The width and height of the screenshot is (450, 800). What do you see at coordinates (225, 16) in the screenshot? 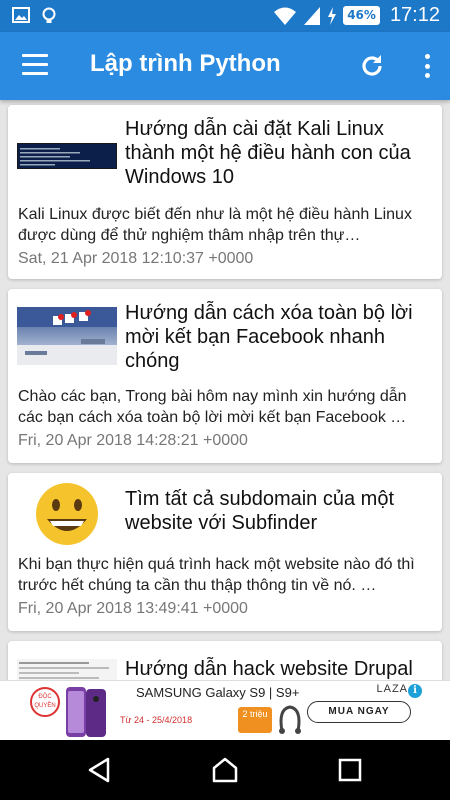
I see `status-bar: 46% 17:12` at bounding box center [225, 16].